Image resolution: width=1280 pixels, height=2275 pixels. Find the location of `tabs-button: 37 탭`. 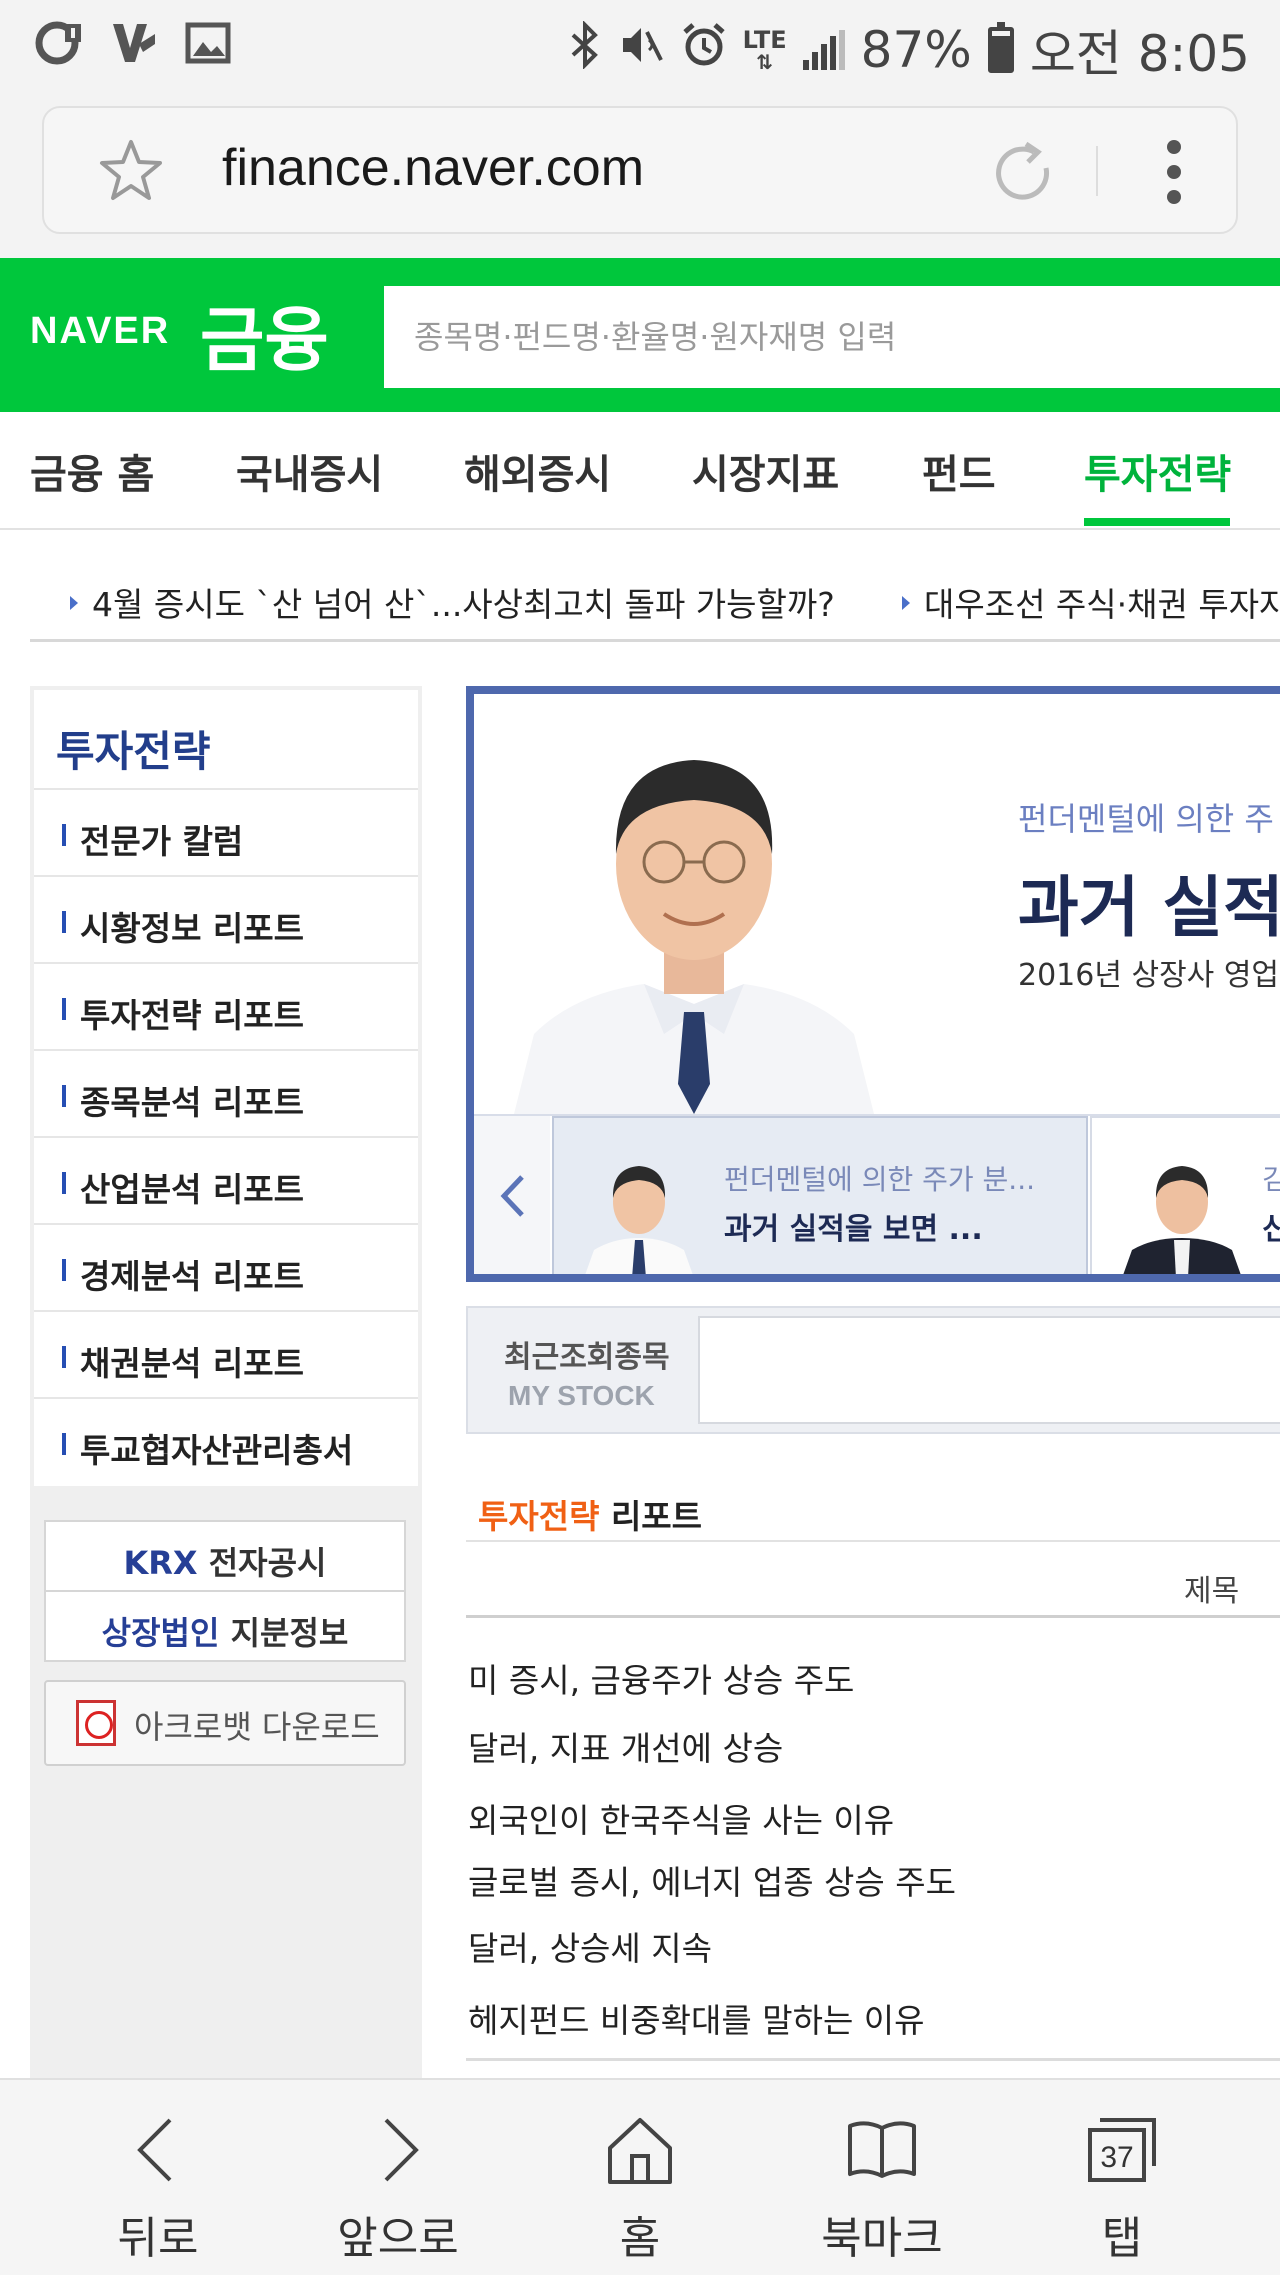

tabs-button: 37 탭 is located at coordinates (1122, 2177).